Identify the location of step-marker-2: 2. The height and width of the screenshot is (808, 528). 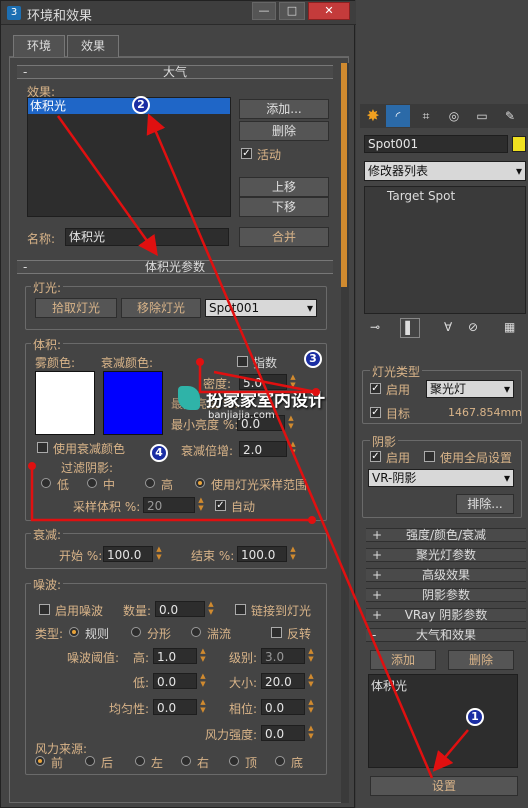
(141, 105).